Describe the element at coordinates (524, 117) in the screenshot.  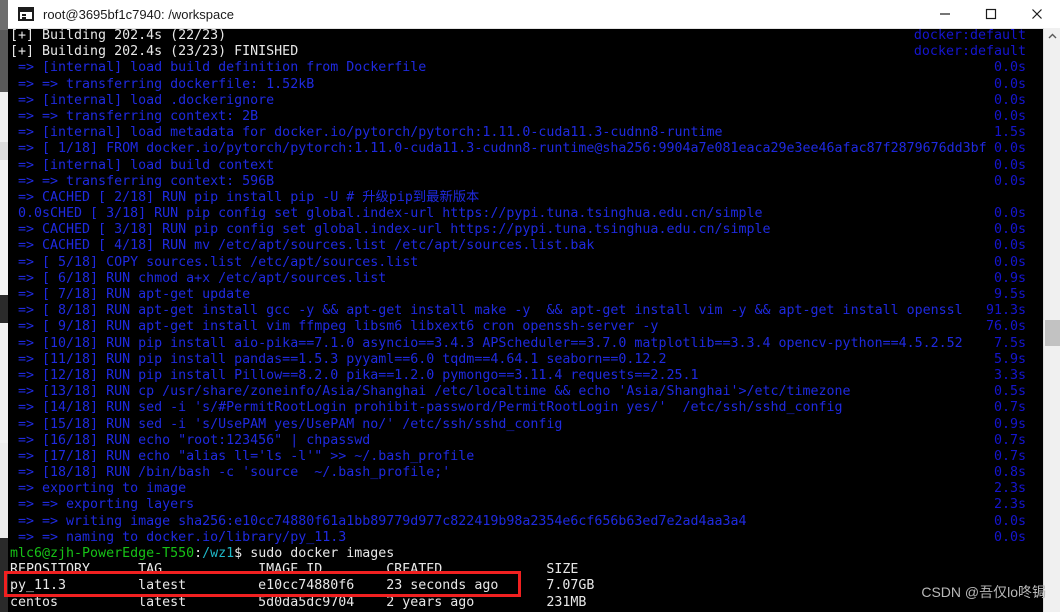
I see `terminal-line: => => transferring context: 2B 0.0s` at that location.